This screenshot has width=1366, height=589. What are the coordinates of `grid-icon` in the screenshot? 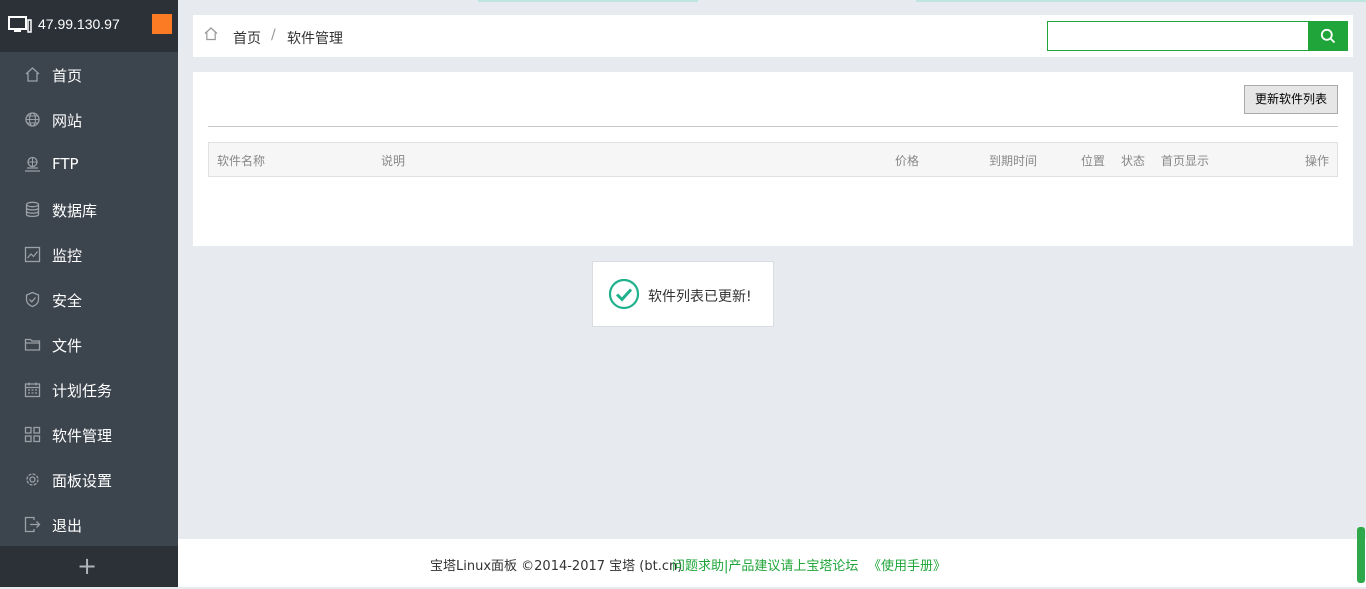 It's located at (32, 434).